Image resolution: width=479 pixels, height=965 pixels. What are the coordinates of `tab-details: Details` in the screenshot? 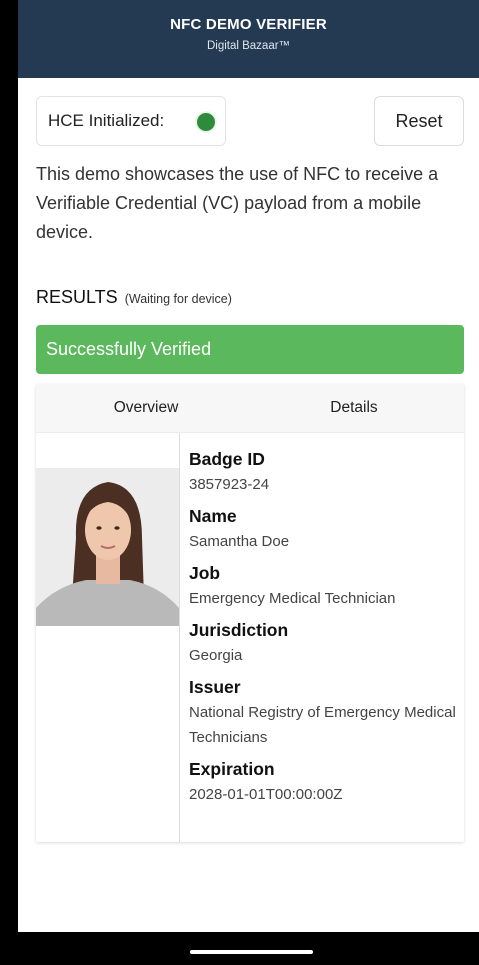 It's located at (354, 408).